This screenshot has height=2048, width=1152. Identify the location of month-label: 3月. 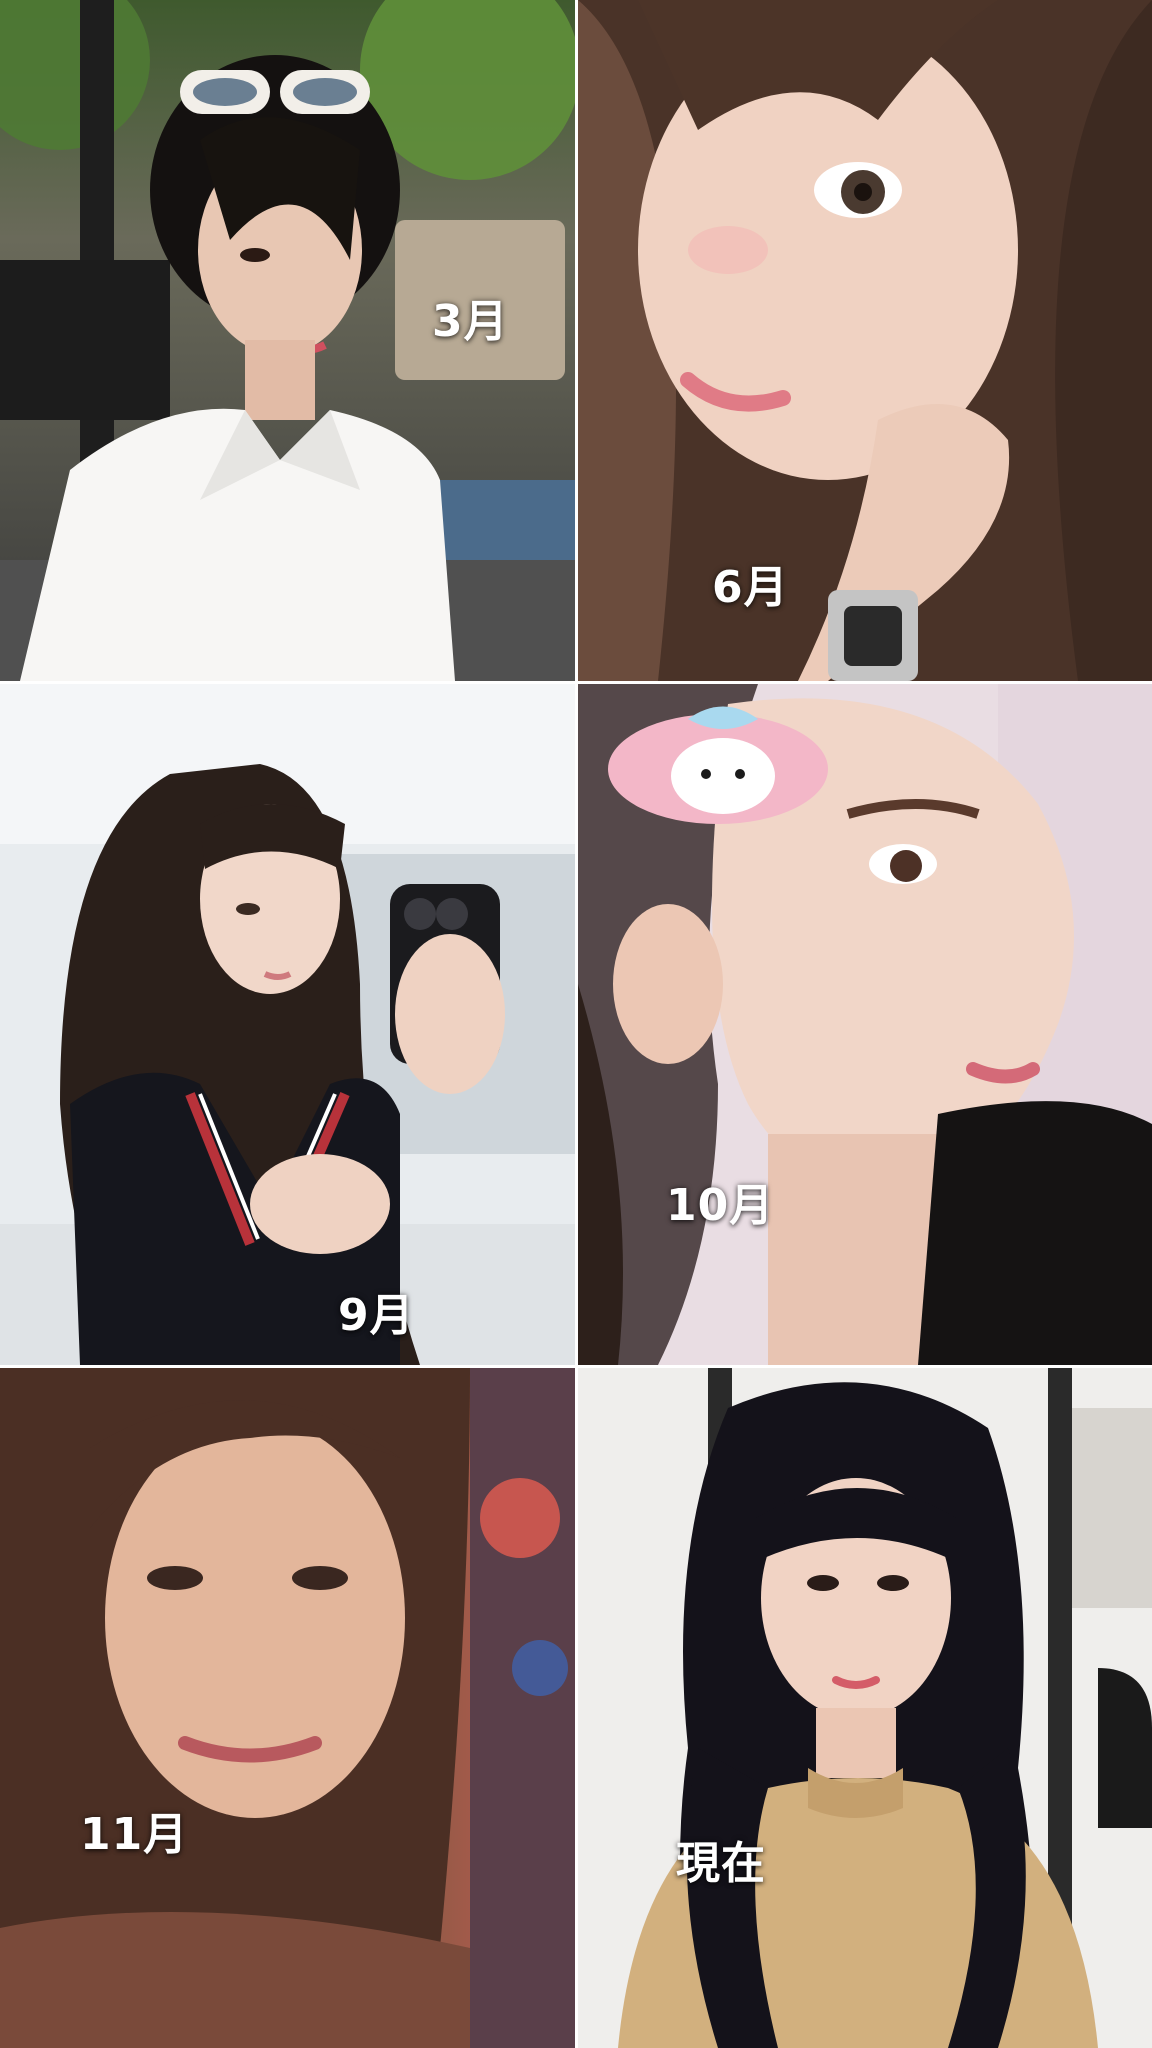
(470, 321).